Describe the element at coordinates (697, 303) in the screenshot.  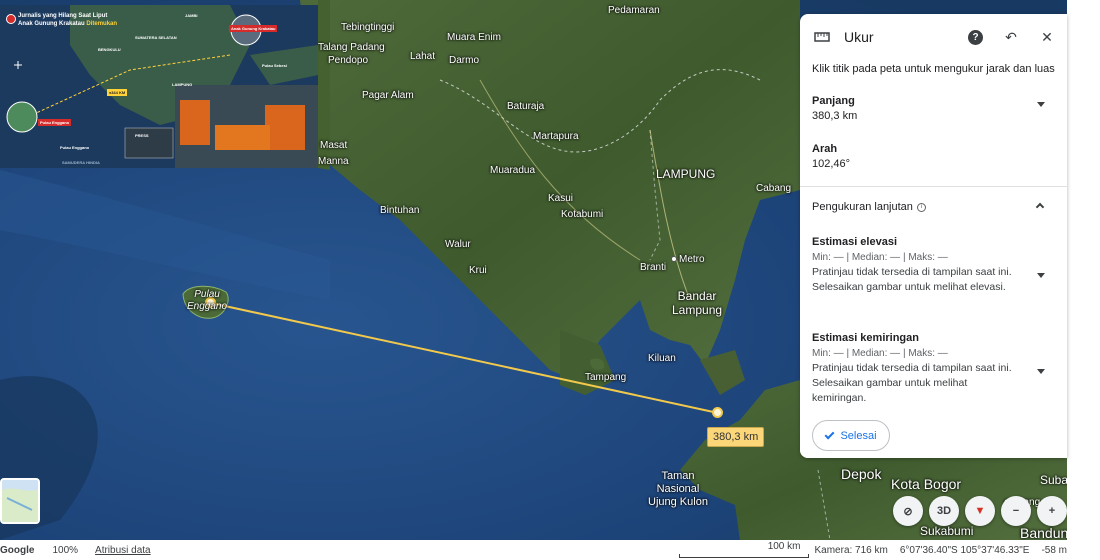
I see `place-bandar-lampung: Bandar Lampung` at that location.